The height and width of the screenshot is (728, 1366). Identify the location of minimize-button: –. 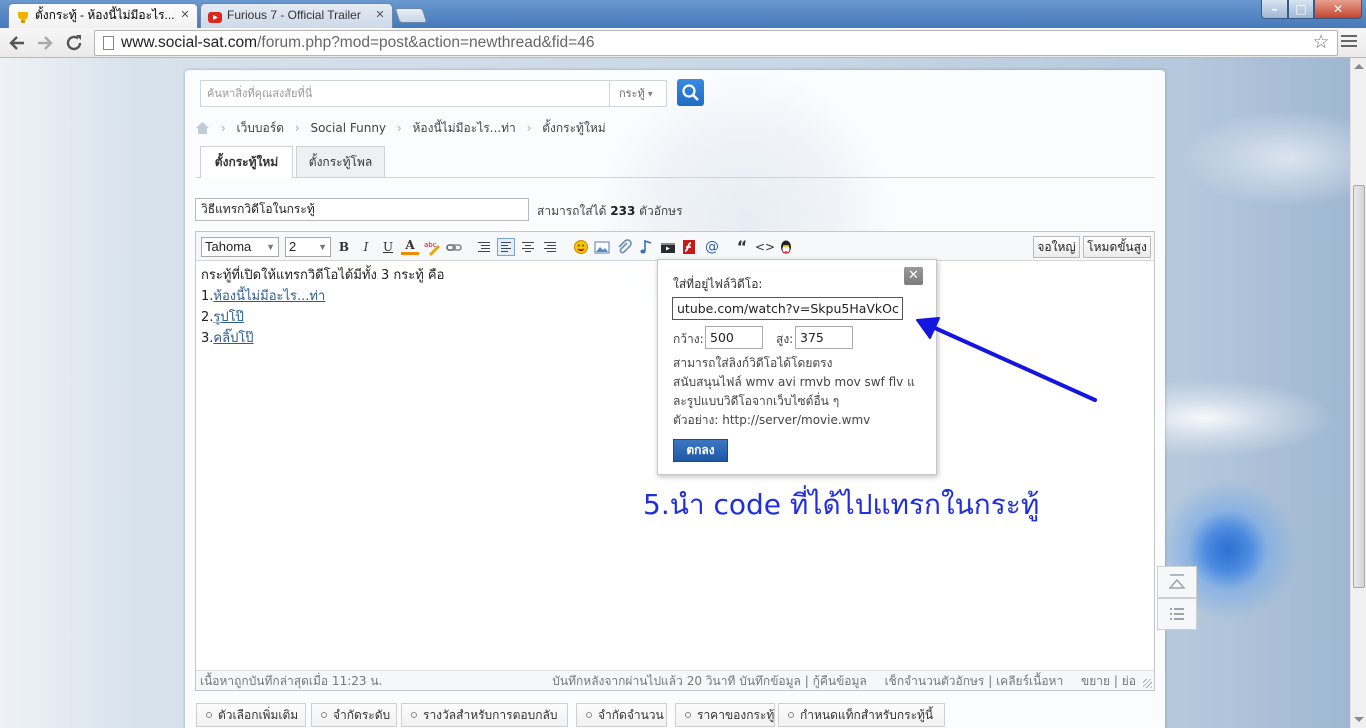
(1274, 9).